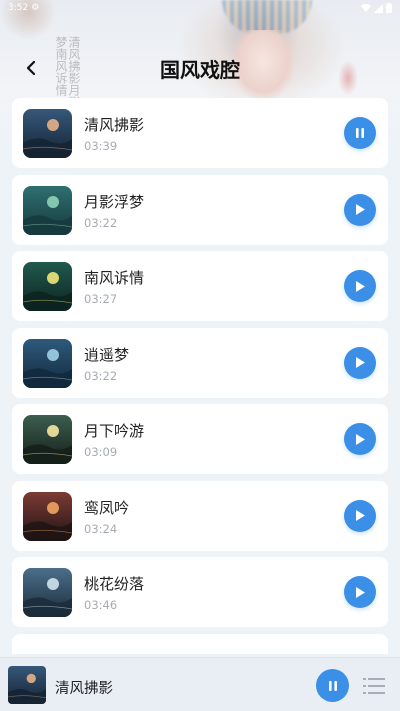  I want to click on playlist-button, so click(374, 686).